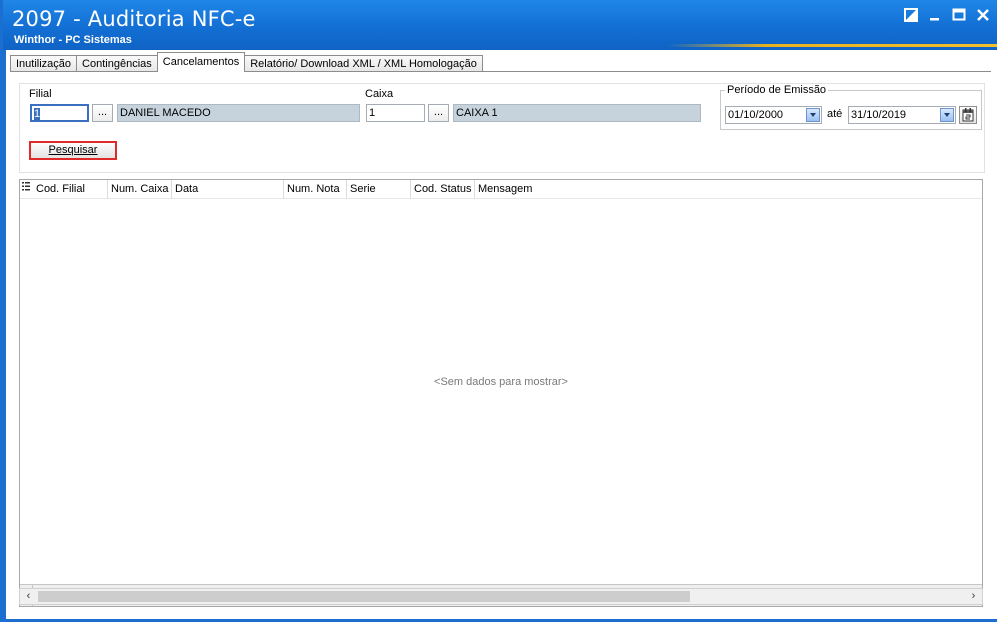  What do you see at coordinates (879, 115) in the screenshot?
I see `date-to-value: 31/10/2019` at bounding box center [879, 115].